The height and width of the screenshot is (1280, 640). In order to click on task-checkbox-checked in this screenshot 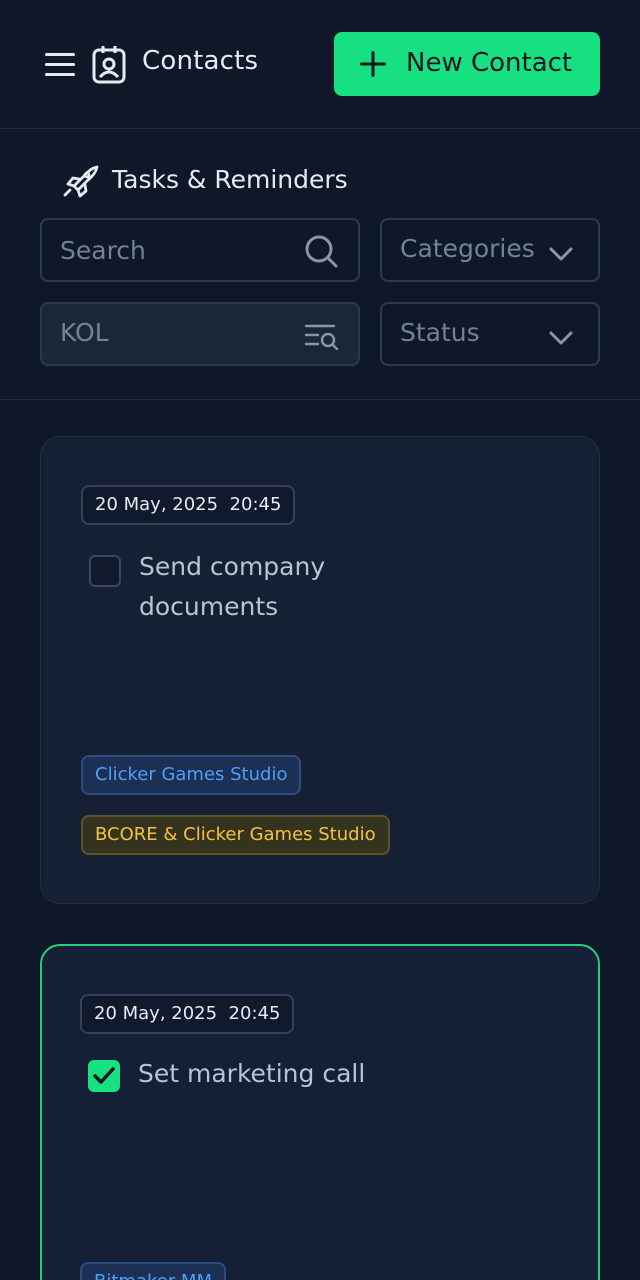, I will do `click(104, 1076)`.